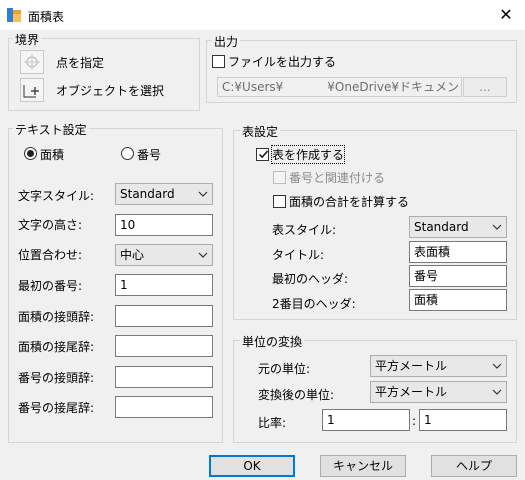 This screenshot has height=480, width=525. Describe the element at coordinates (474, 466) in the screenshot. I see `help-button: ヘルプ` at that location.